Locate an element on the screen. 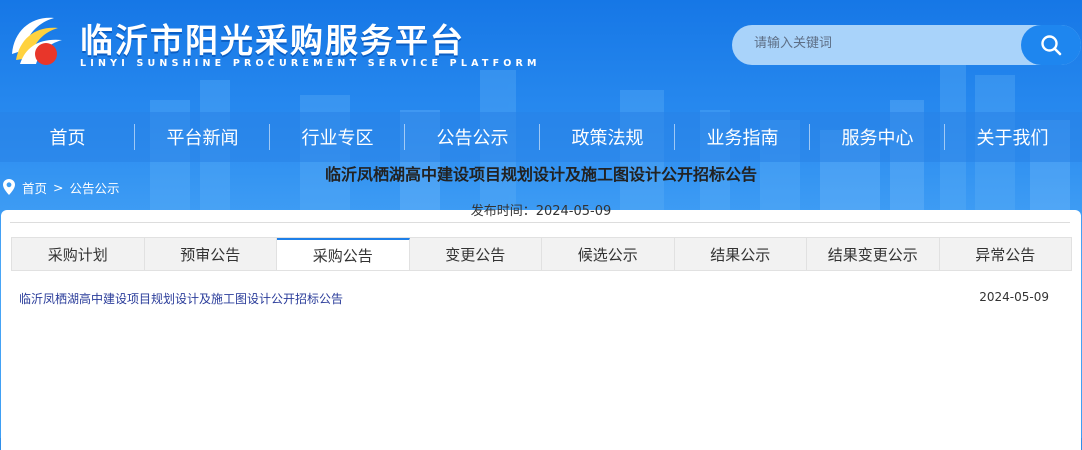 This screenshot has width=1082, height=450. search-box is located at coordinates (906, 45).